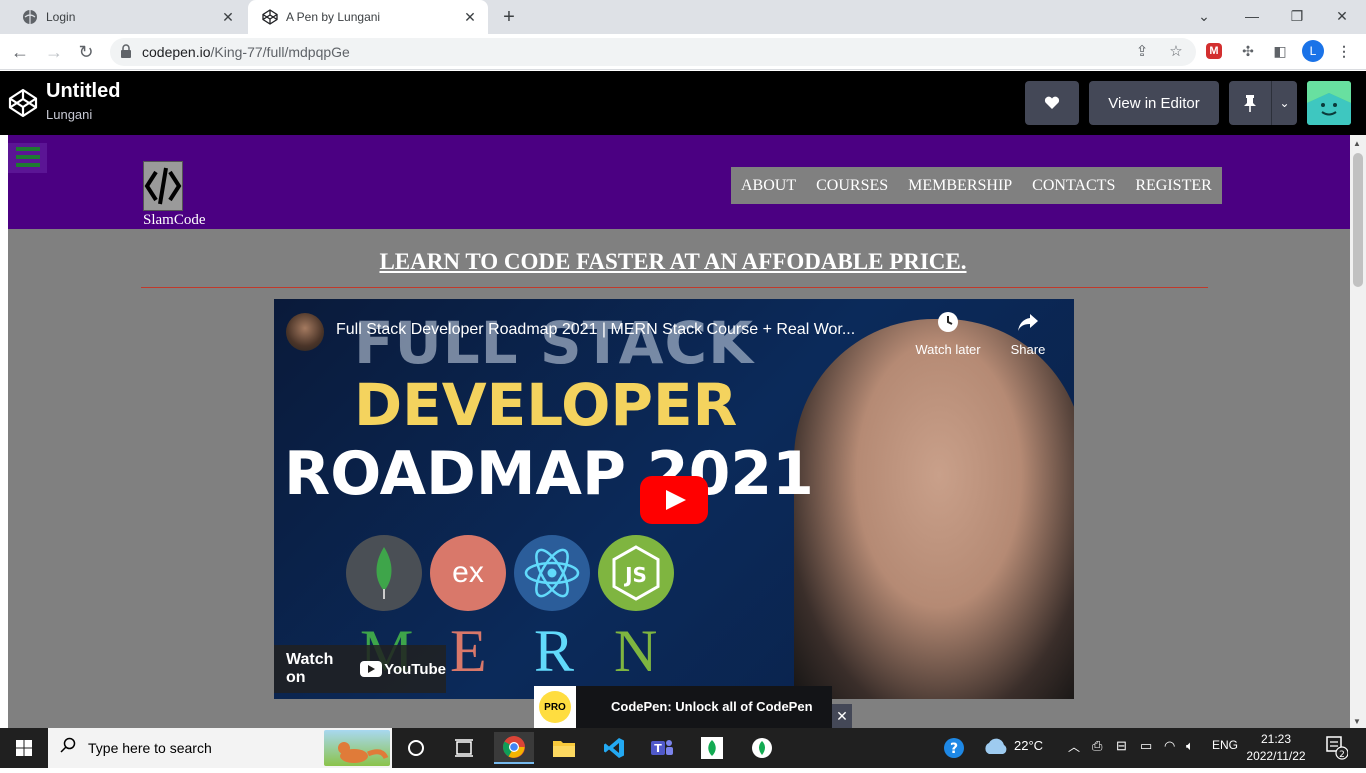 The width and height of the screenshot is (1366, 773). I want to click on extensions-puzzle-icon: ✣, so click(1248, 51).